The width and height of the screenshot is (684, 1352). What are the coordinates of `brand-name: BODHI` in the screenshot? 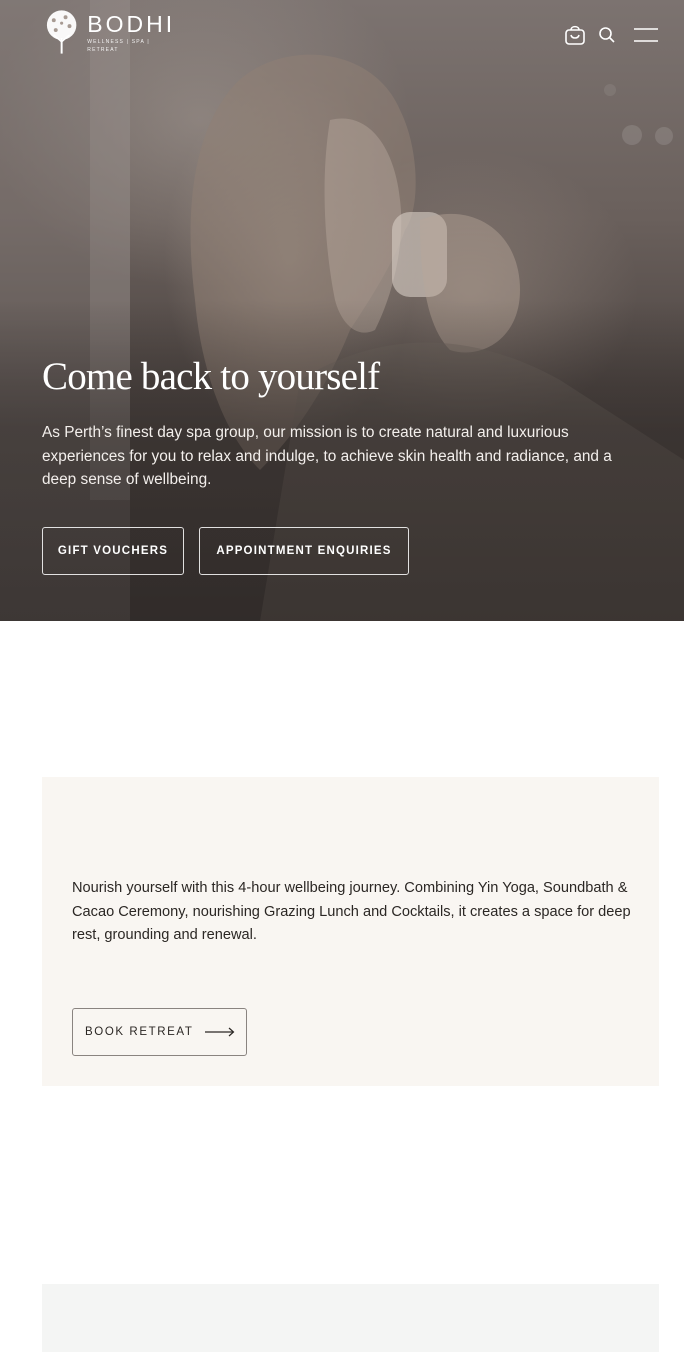 It's located at (131, 23).